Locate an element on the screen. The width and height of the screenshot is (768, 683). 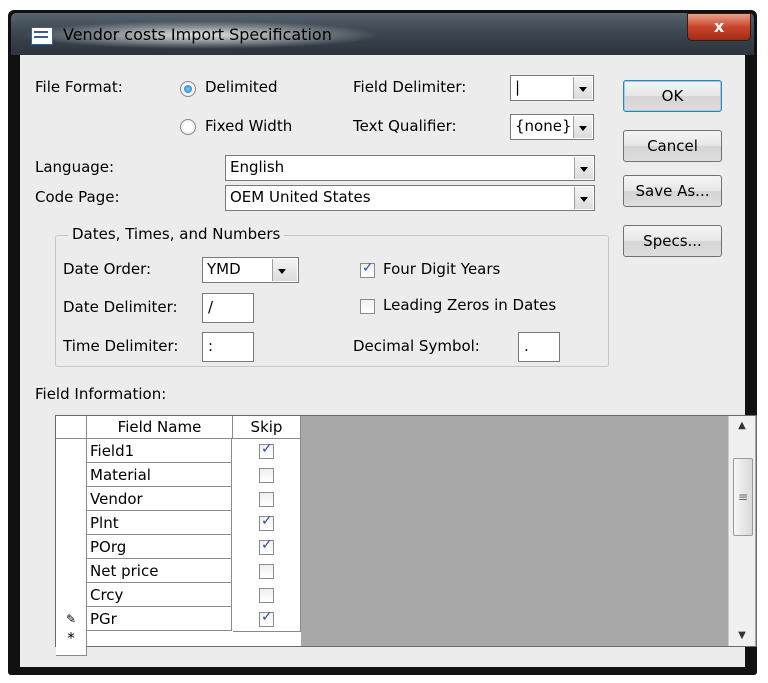
field-name-cell: Material is located at coordinates (159, 475).